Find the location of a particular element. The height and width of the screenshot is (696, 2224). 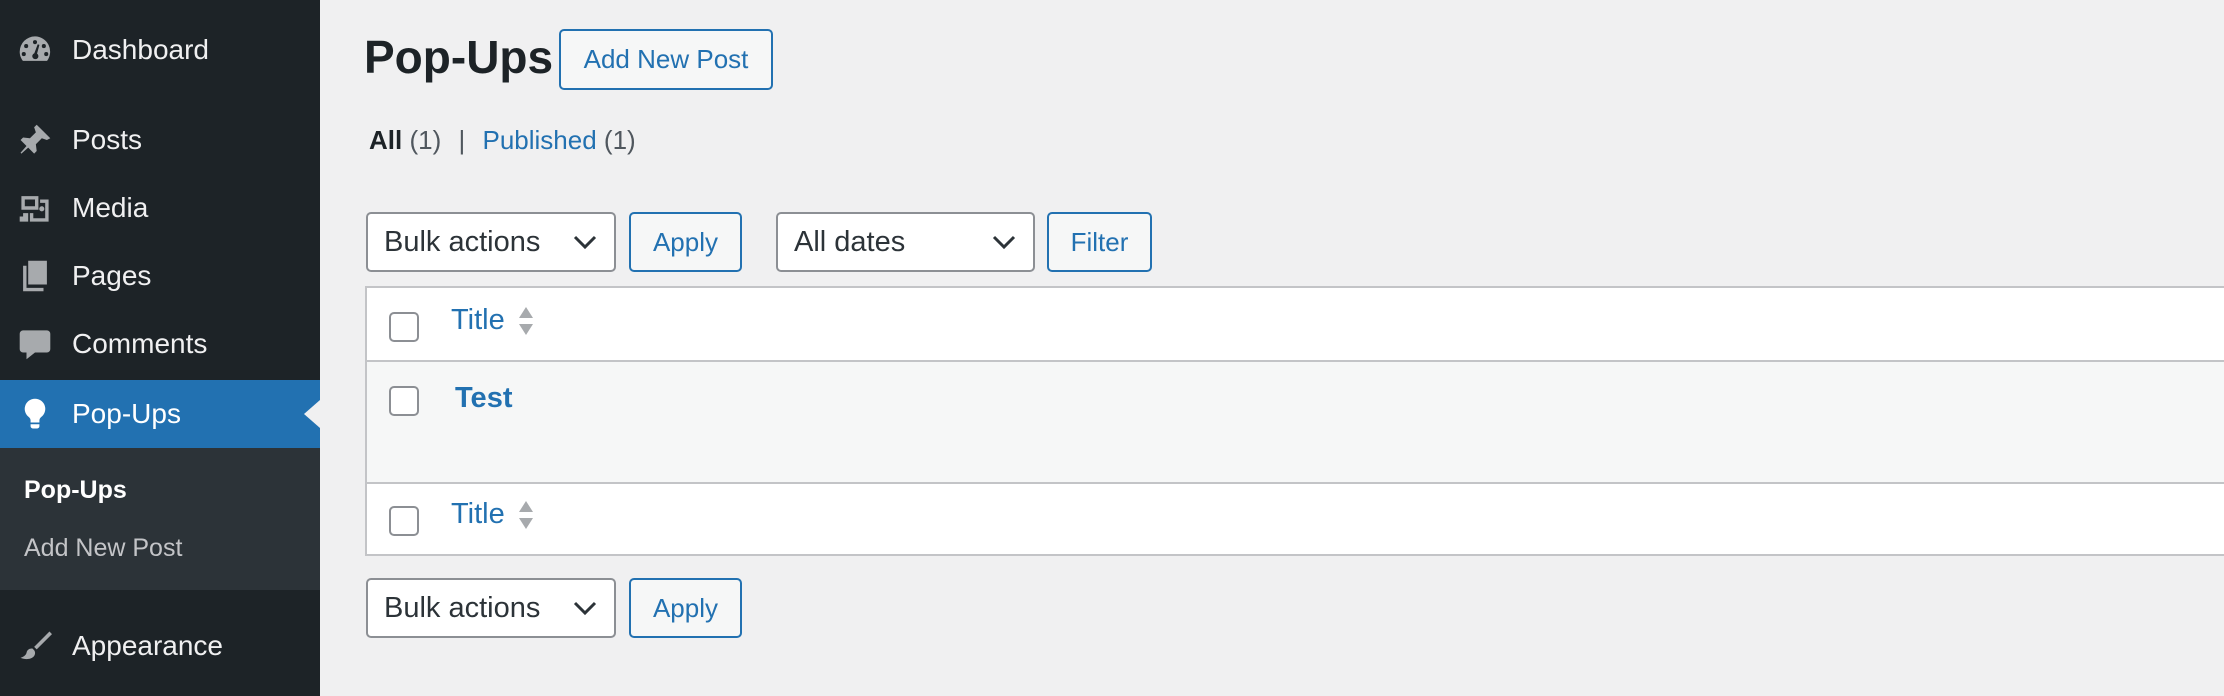

page-title: Pop-Ups is located at coordinates (459, 57).